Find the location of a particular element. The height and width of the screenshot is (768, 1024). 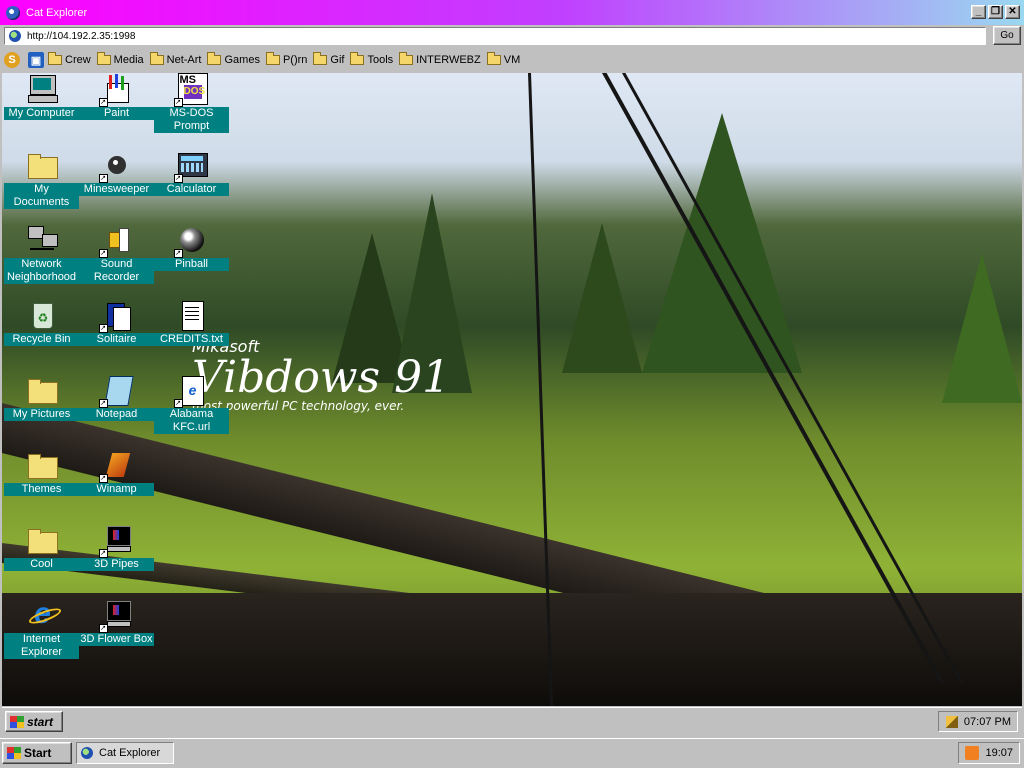

system-tray: 19:07 is located at coordinates (989, 753).